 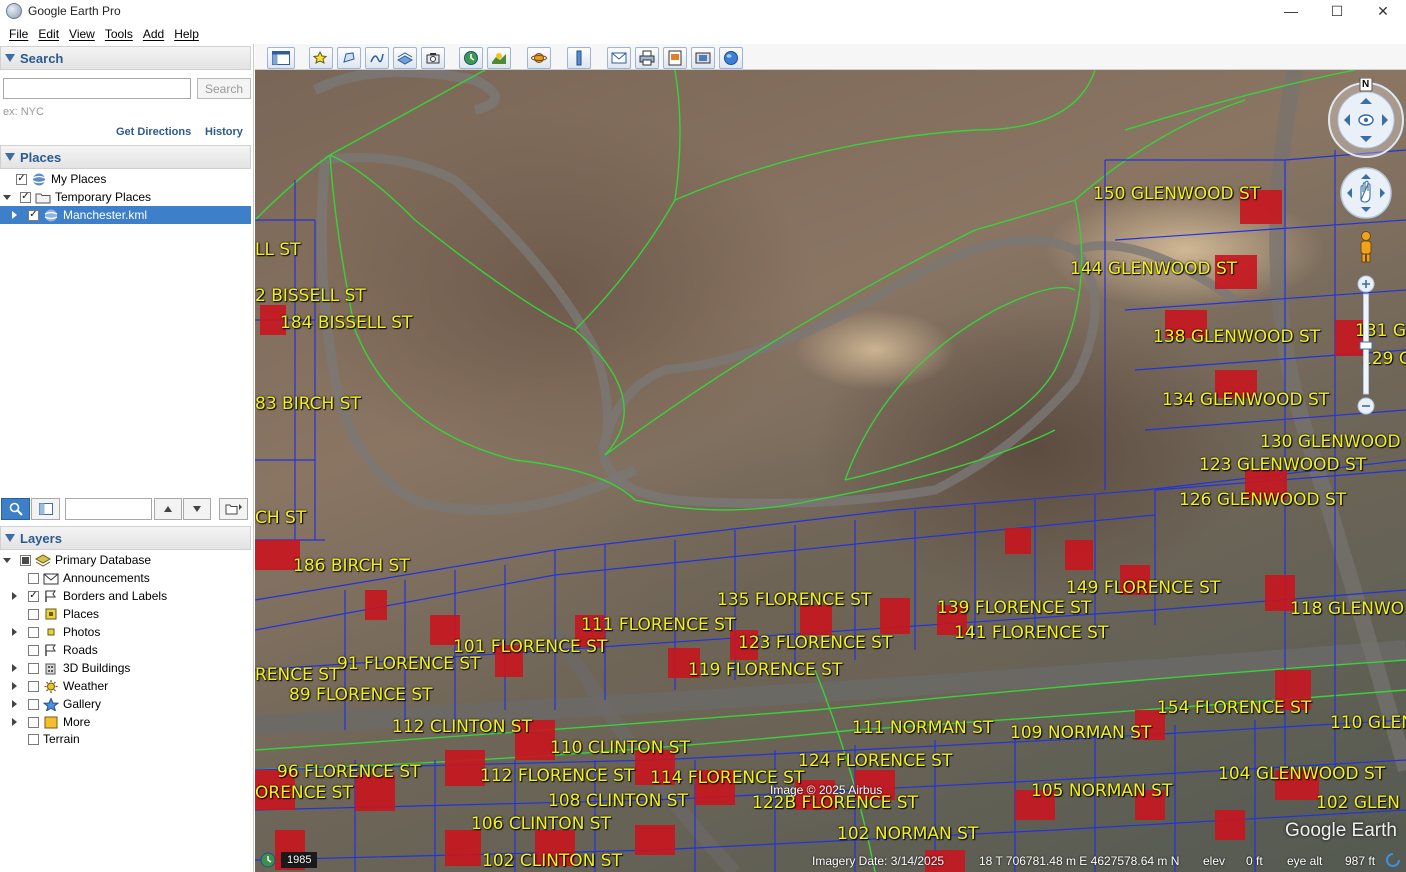 I want to click on google-earth-logo-icon, so click(x=14, y=11).